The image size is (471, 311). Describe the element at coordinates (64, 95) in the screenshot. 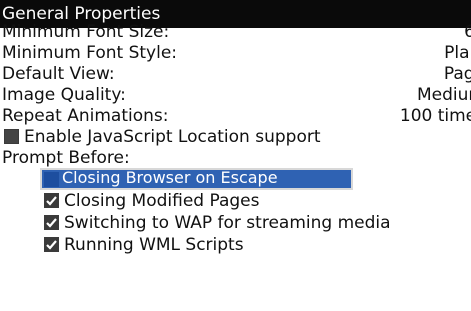

I see `row-label: Image Quality:` at that location.